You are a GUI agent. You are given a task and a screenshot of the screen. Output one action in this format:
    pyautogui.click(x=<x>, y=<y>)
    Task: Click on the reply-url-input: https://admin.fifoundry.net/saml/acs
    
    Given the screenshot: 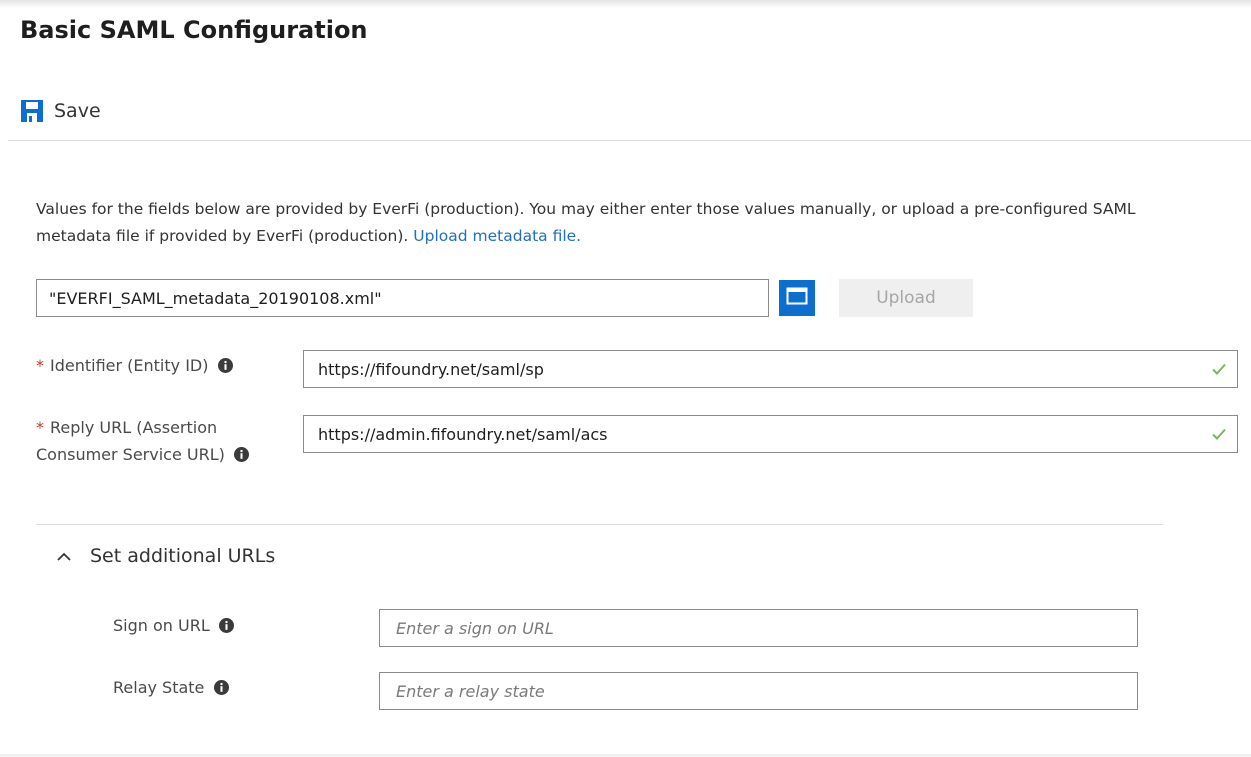 What is the action you would take?
    pyautogui.click(x=770, y=434)
    